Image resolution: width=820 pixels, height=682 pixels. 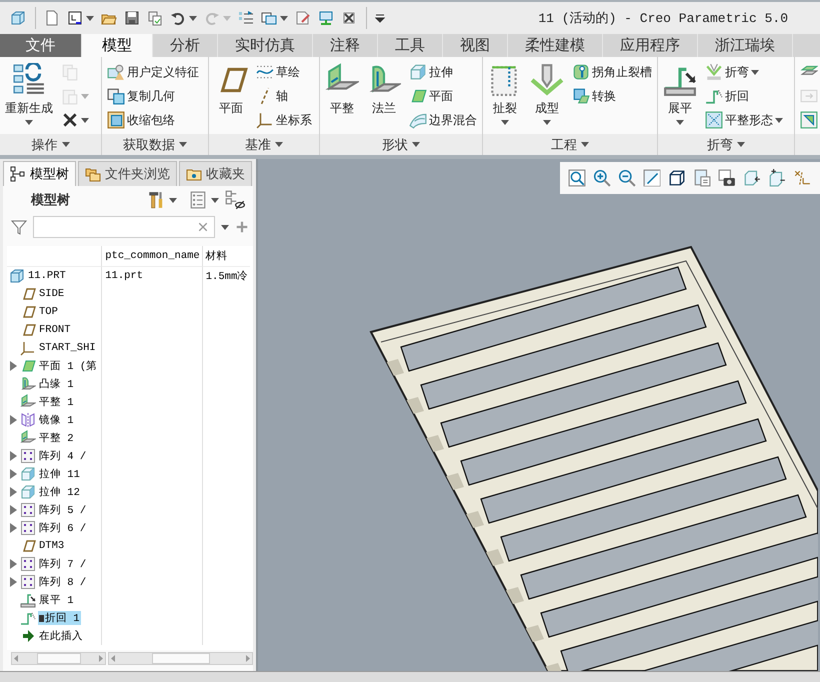 What do you see at coordinates (577, 178) in the screenshot?
I see `zoom-fit-icon` at bounding box center [577, 178].